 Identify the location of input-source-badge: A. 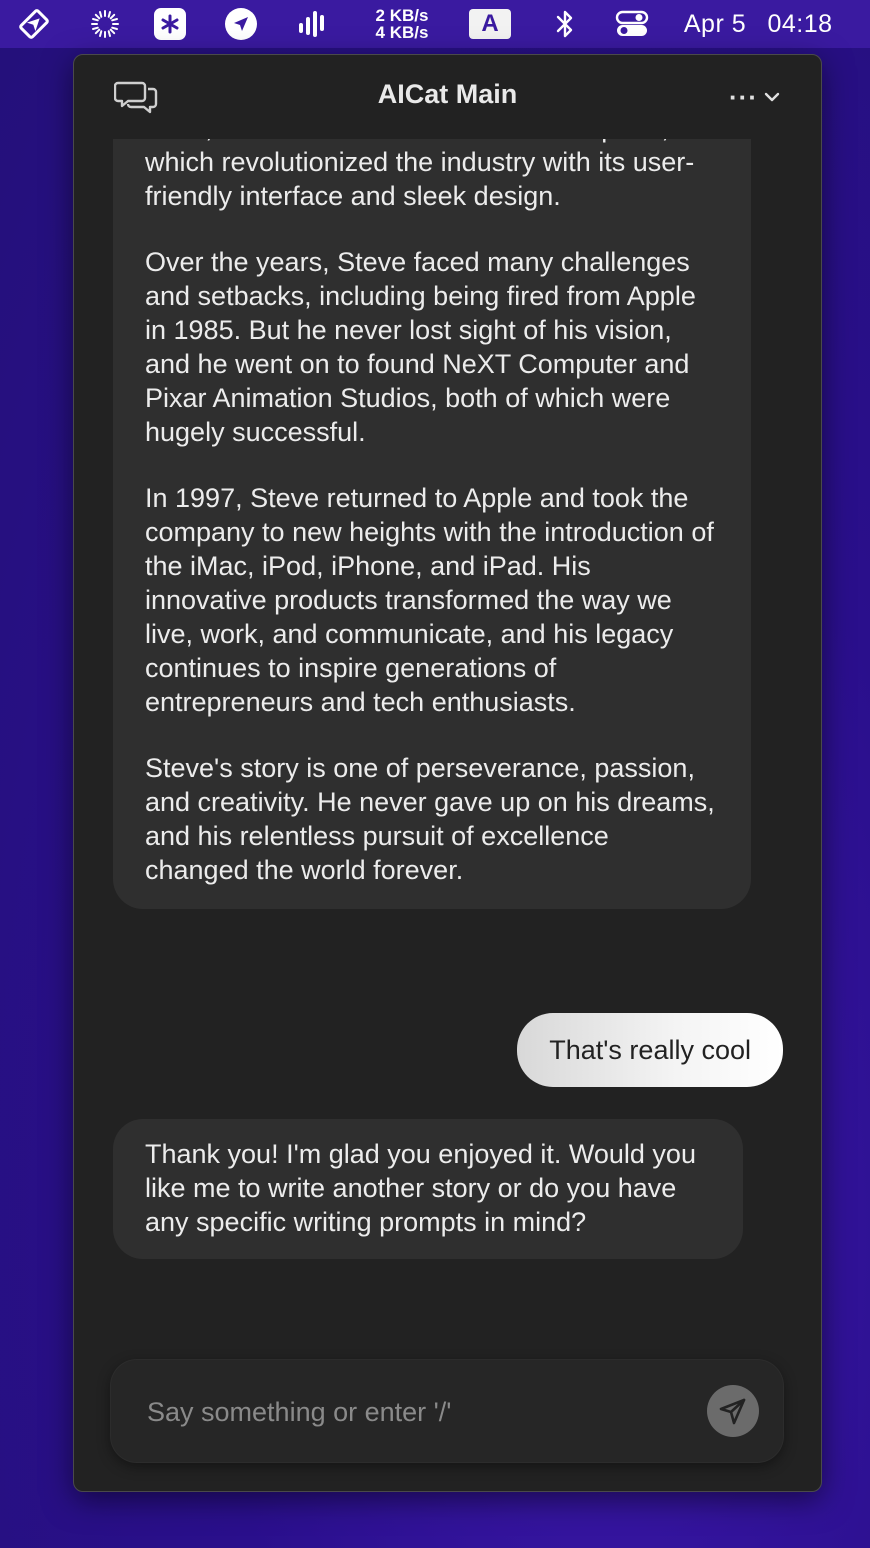
(490, 24).